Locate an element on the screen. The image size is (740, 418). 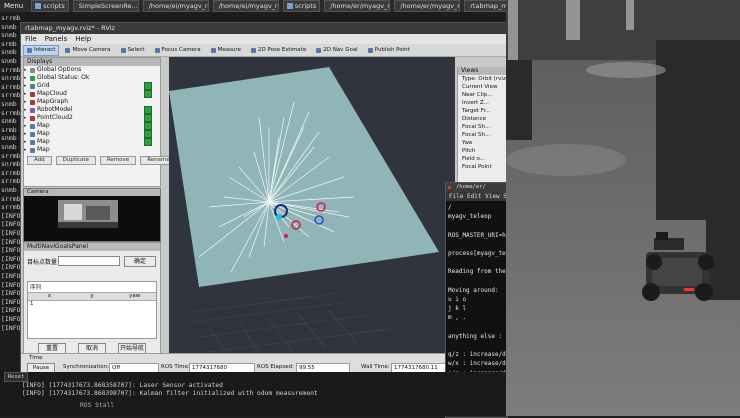
goal-table-body: 1 is located at coordinates (92, 304).